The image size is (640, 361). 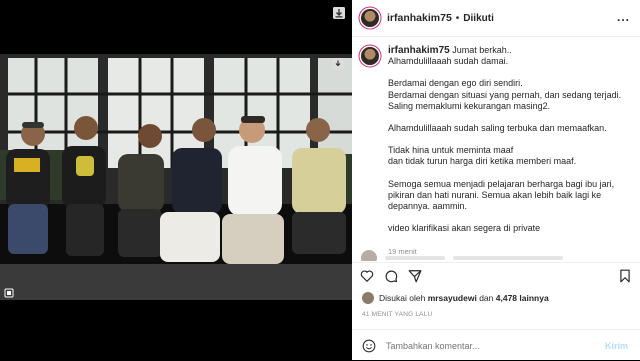 What do you see at coordinates (478, 18) in the screenshot?
I see `following-button: Diikuti` at bounding box center [478, 18].